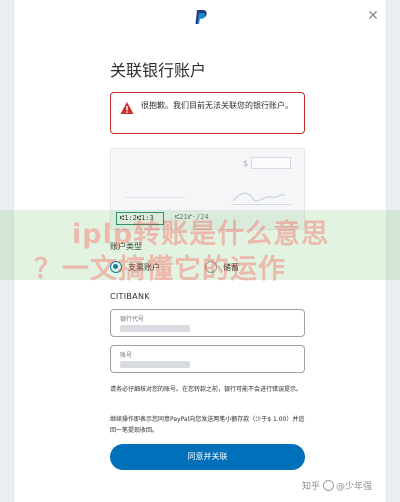 The width and height of the screenshot is (400, 502). What do you see at coordinates (201, 17) in the screenshot?
I see `paypal-logo-icon` at bounding box center [201, 17].